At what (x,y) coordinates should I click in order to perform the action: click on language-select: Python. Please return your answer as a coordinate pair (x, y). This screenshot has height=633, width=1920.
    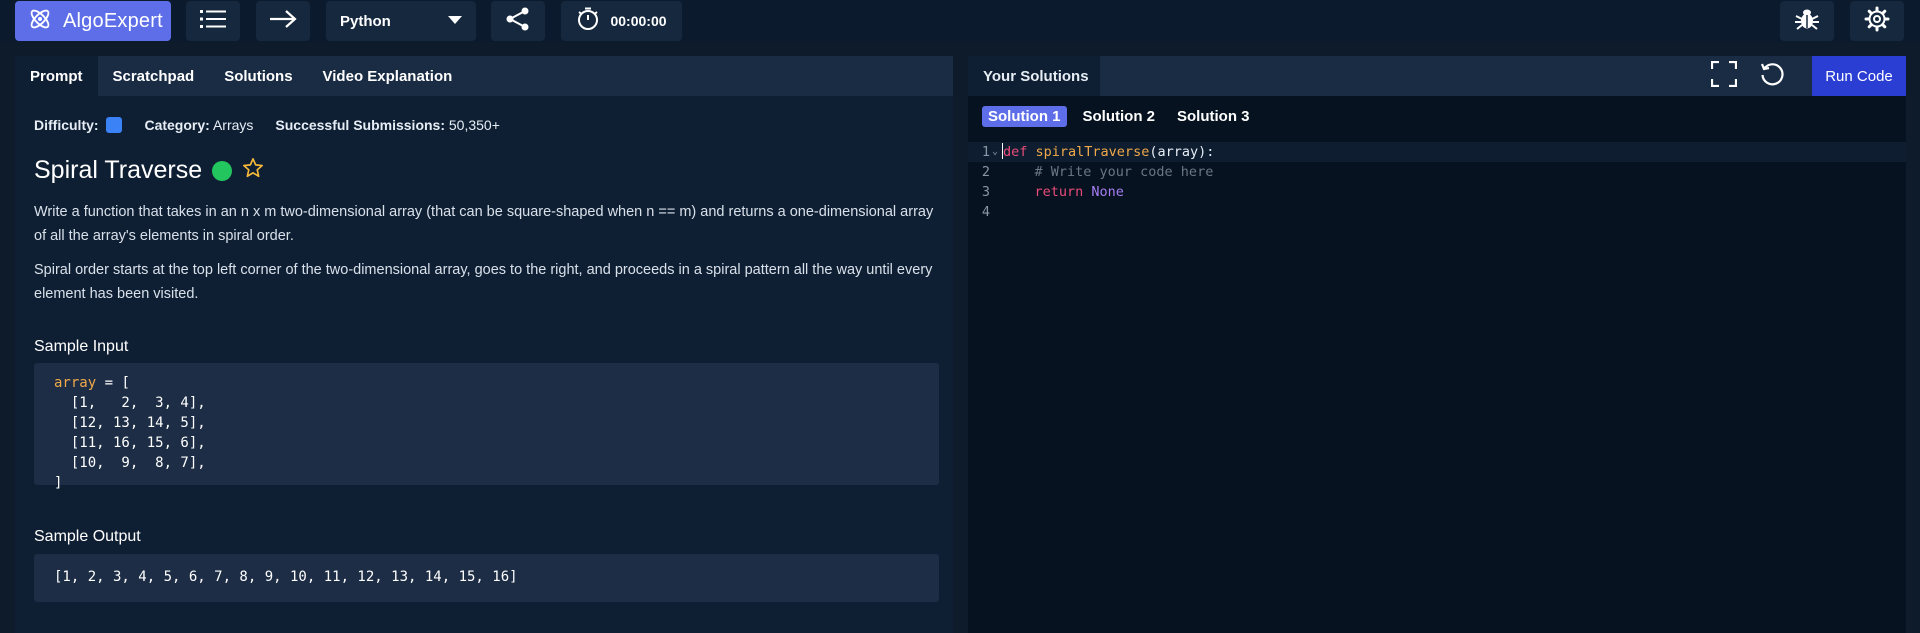
    Looking at the image, I should click on (401, 21).